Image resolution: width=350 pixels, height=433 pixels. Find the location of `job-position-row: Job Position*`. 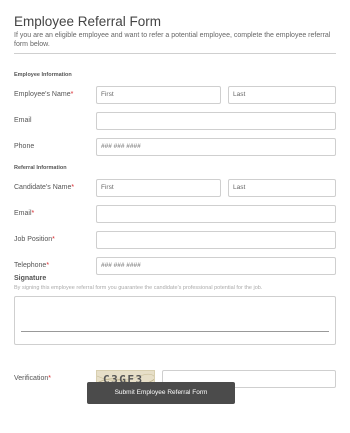

job-position-row: Job Position* is located at coordinates (175, 240).